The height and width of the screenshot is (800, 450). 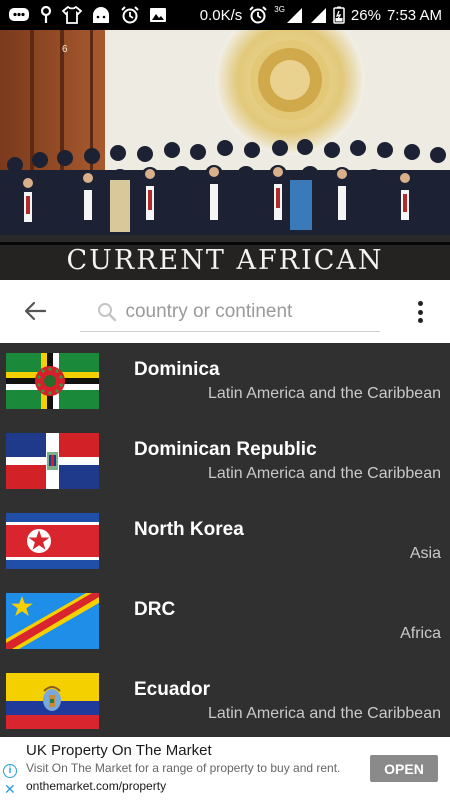 I want to click on chat-icon, so click(x=19, y=14).